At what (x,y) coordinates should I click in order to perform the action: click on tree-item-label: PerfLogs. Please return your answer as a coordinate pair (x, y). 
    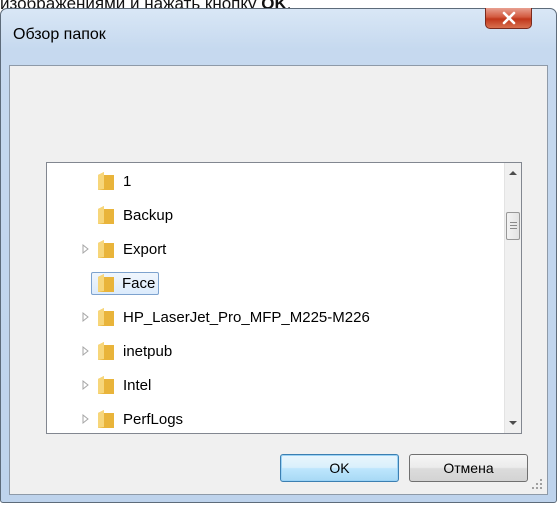
    Looking at the image, I should click on (153, 419).